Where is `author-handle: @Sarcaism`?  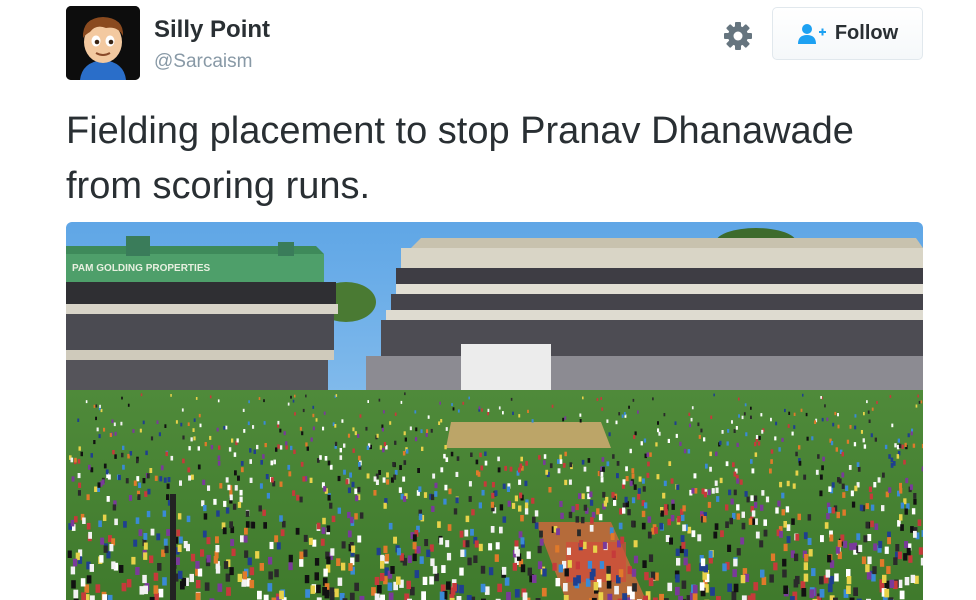
author-handle: @Sarcaism is located at coordinates (203, 62).